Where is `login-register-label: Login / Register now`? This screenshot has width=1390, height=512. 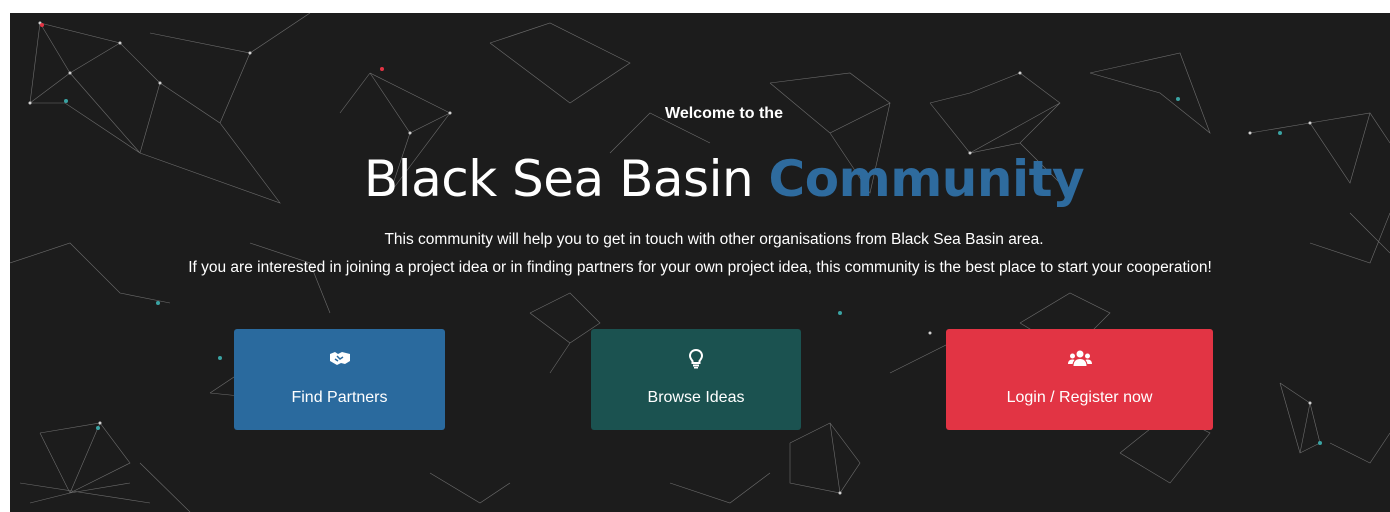 login-register-label: Login / Register now is located at coordinates (1079, 397).